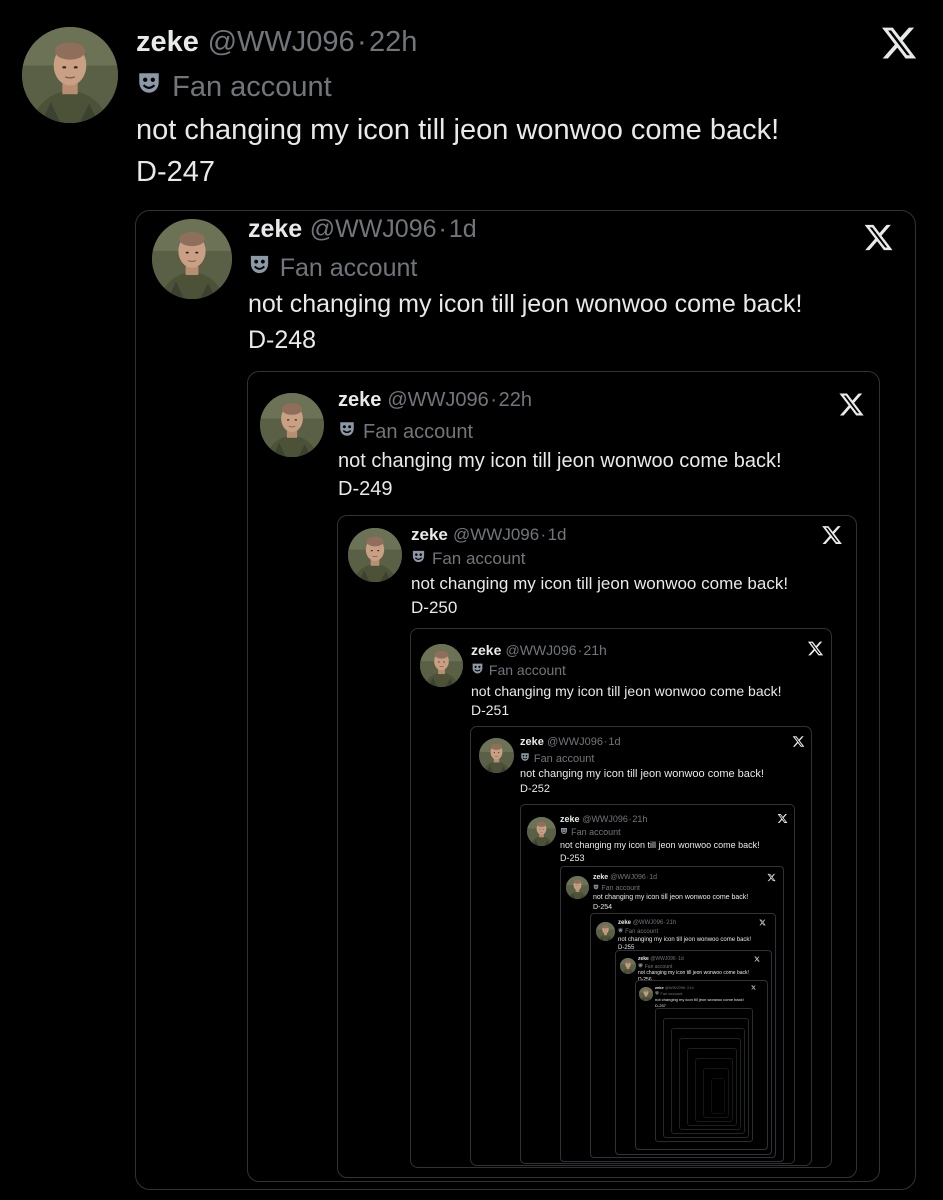 The width and height of the screenshot is (943, 1200). Describe the element at coordinates (434, 607) in the screenshot. I see `tweet-countdown: D-250` at that location.